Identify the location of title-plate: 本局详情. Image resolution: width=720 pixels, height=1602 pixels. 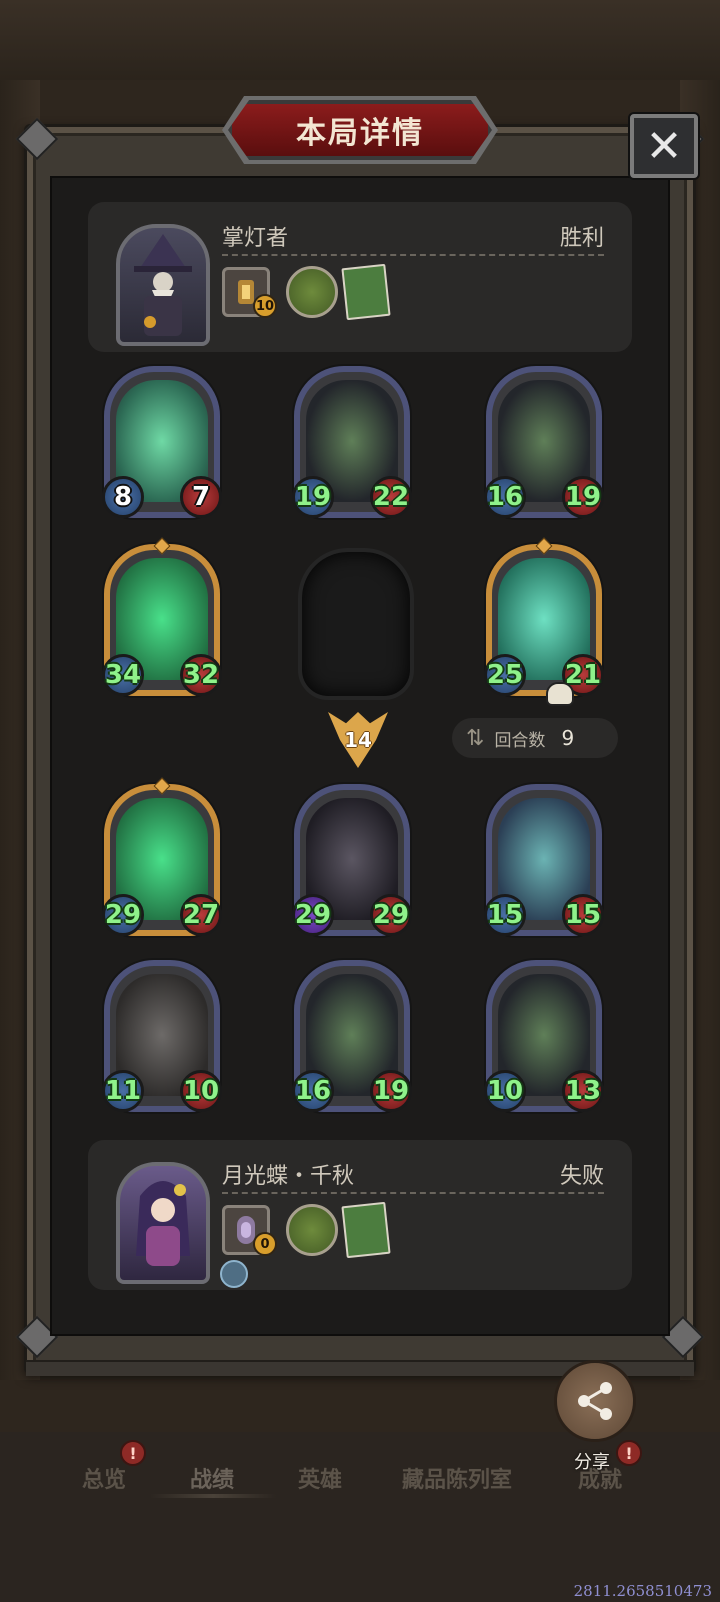
(360, 130).